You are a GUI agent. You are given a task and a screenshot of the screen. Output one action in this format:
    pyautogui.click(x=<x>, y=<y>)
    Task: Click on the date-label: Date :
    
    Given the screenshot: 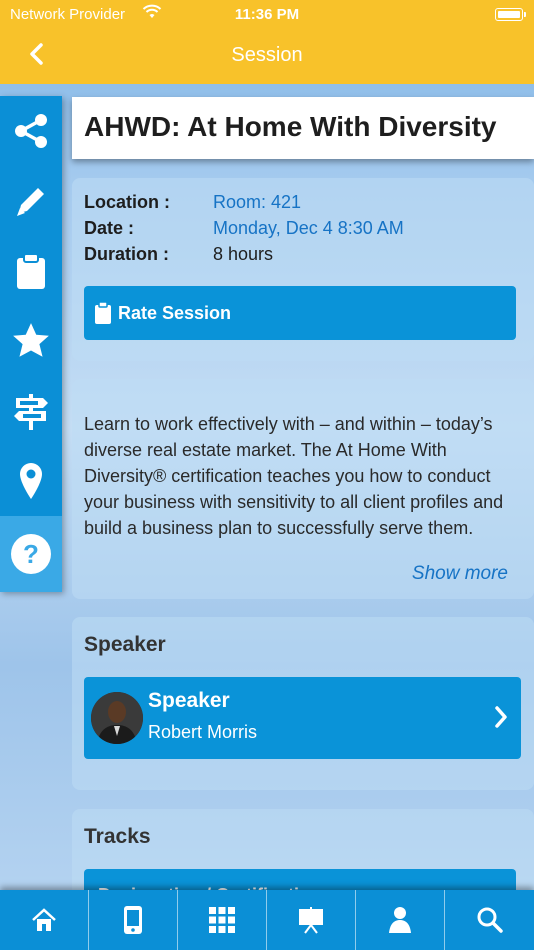 What is the action you would take?
    pyautogui.click(x=109, y=228)
    